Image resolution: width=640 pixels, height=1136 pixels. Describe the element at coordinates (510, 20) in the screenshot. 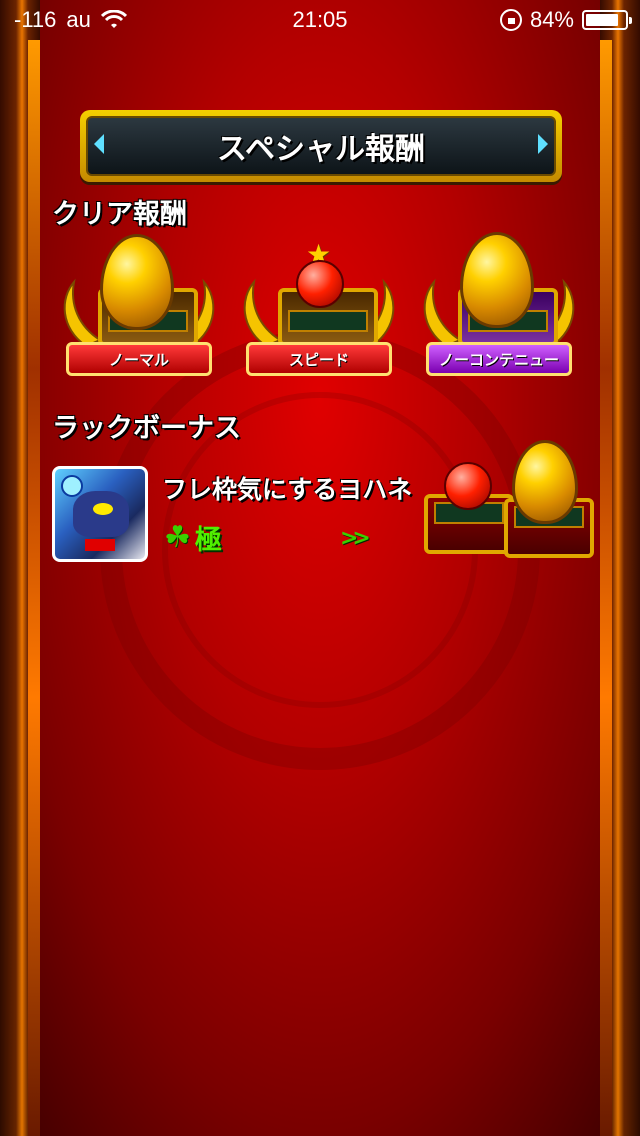

I see `rotation-lock-icon` at that location.